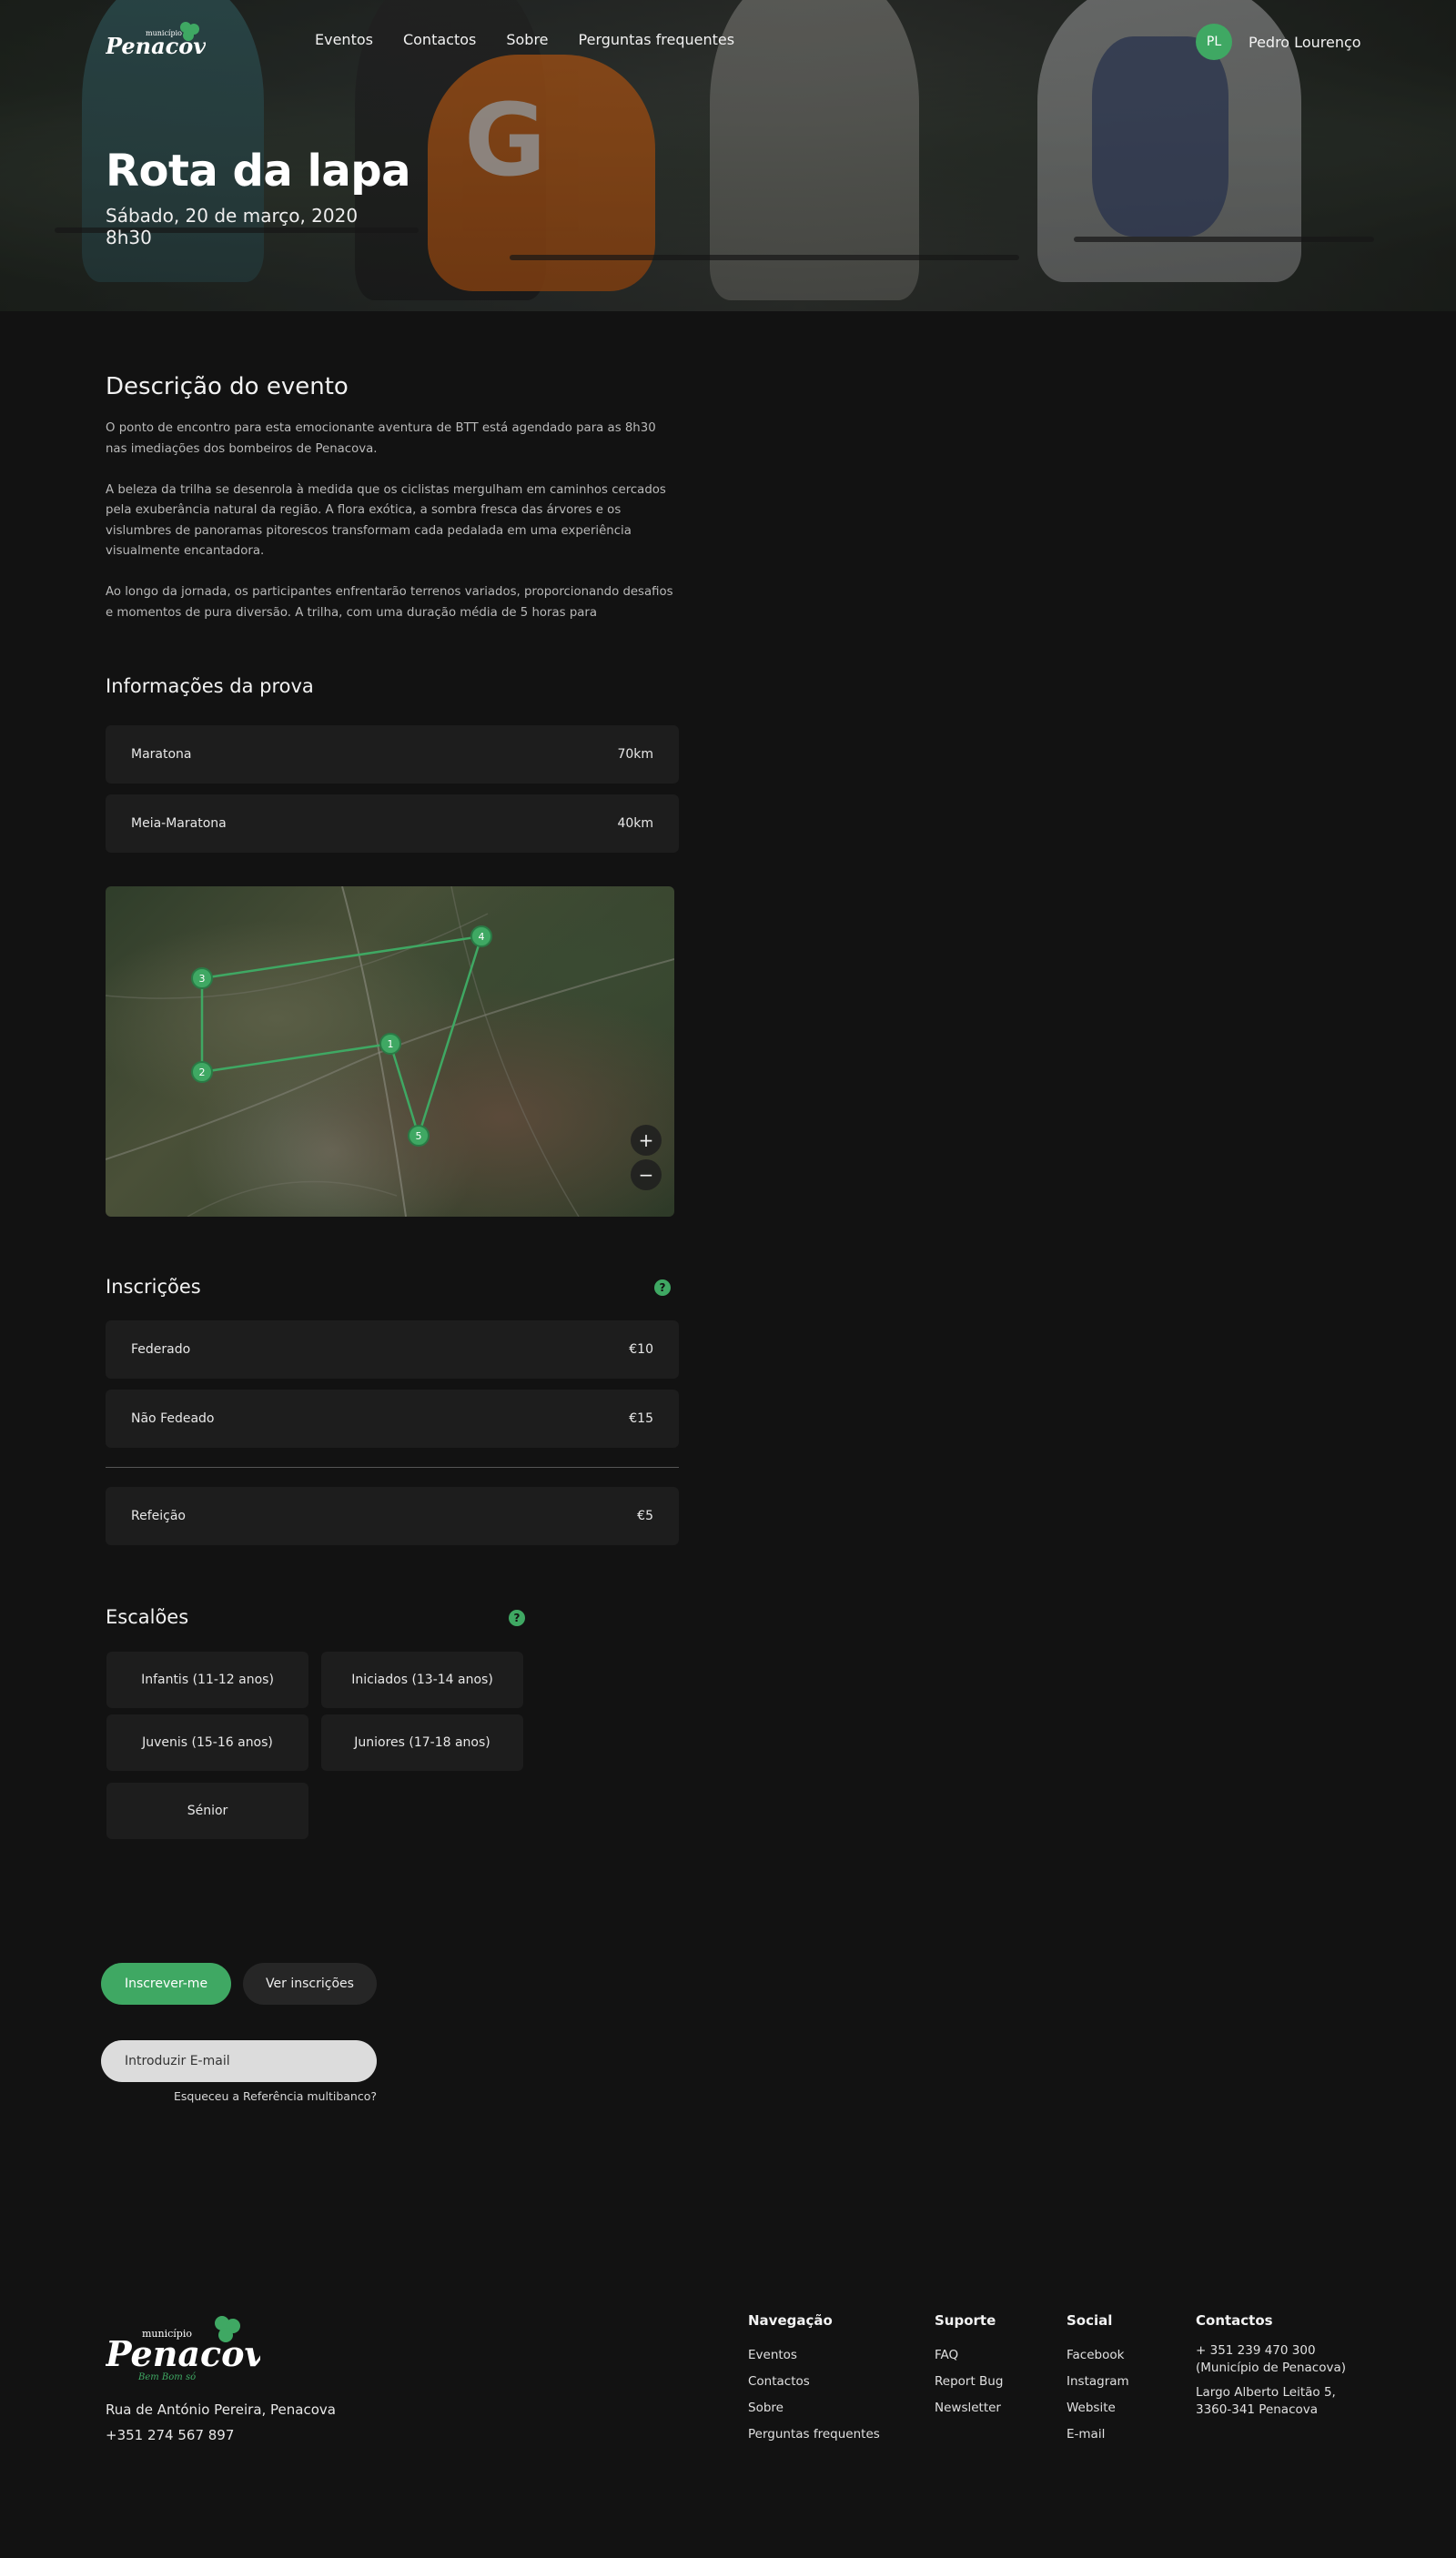 This screenshot has height=2558, width=1456. Describe the element at coordinates (228, 386) in the screenshot. I see `description-title: Descrição do evento` at that location.